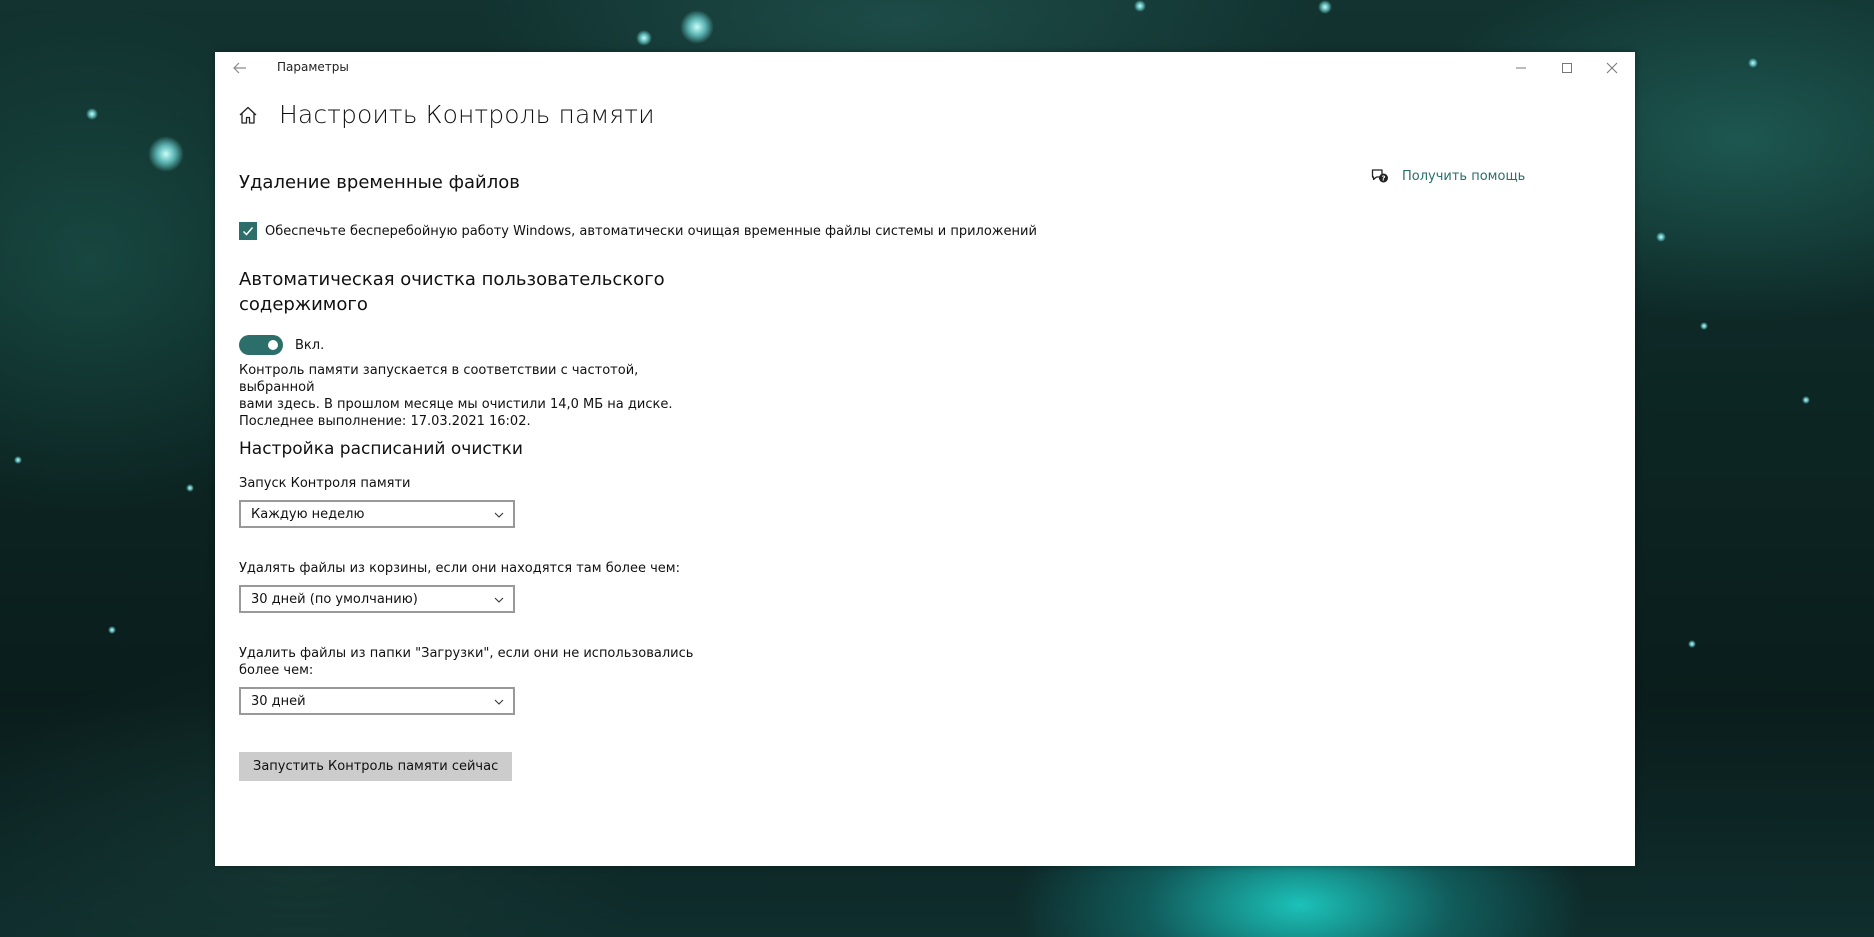  Describe the element at coordinates (381, 449) in the screenshot. I see `schedule-heading: Настройка расписаний очистки` at that location.